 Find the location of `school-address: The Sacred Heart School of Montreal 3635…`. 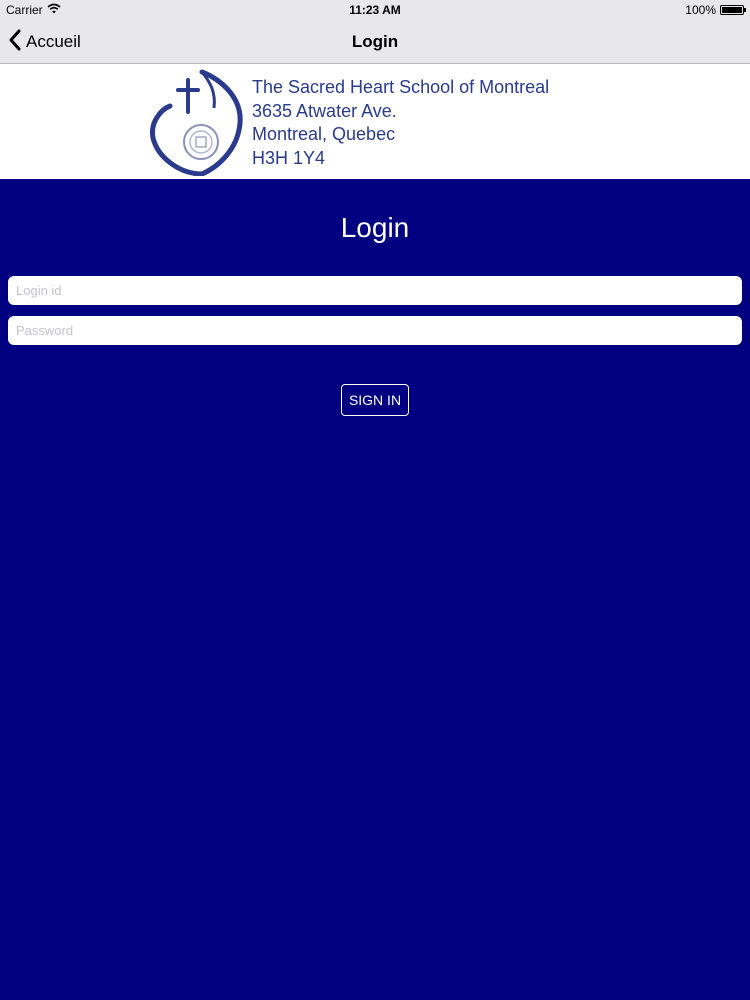

school-address: The Sacred Heart School of Montreal 3635… is located at coordinates (400, 123).